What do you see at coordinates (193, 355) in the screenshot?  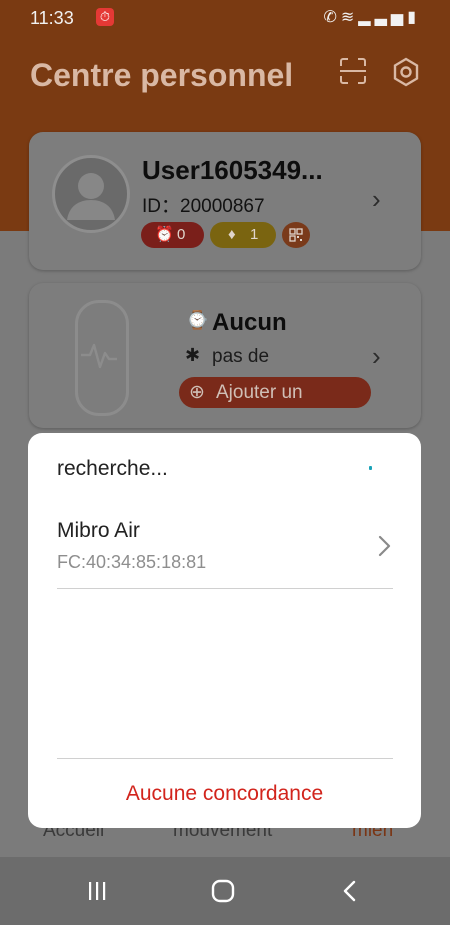 I see `bluetooth-icon: ✱` at bounding box center [193, 355].